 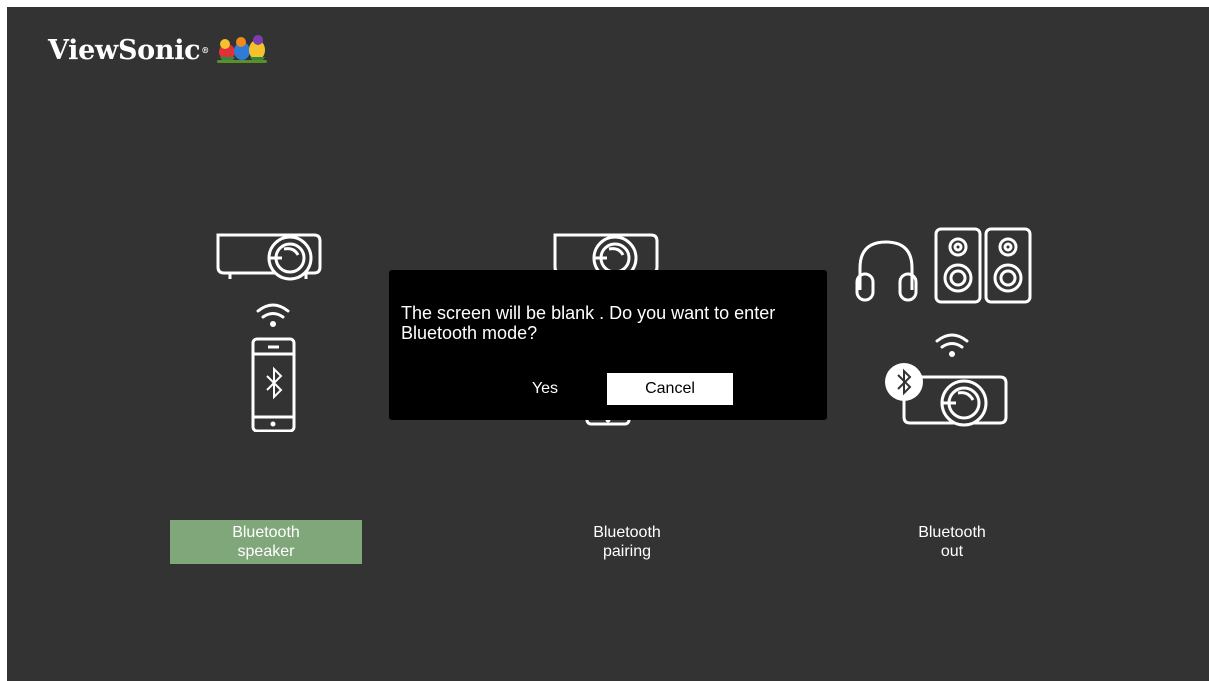 I want to click on viewsonic-logo: ViewSonic ®, so click(x=158, y=50).